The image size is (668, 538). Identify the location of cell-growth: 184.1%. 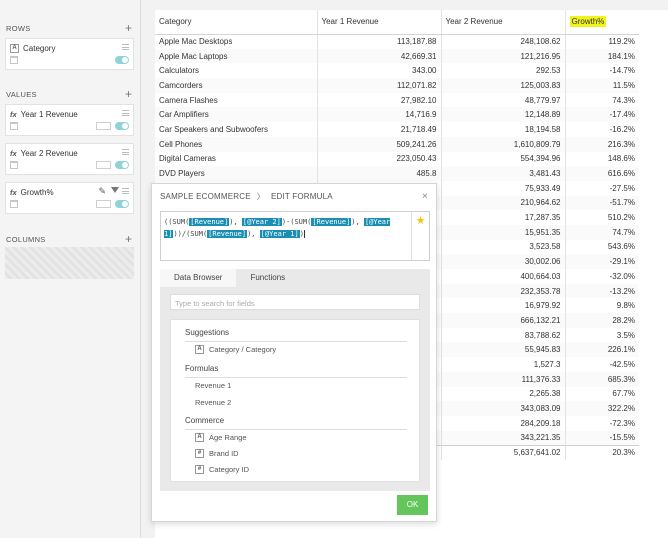
(601, 56).